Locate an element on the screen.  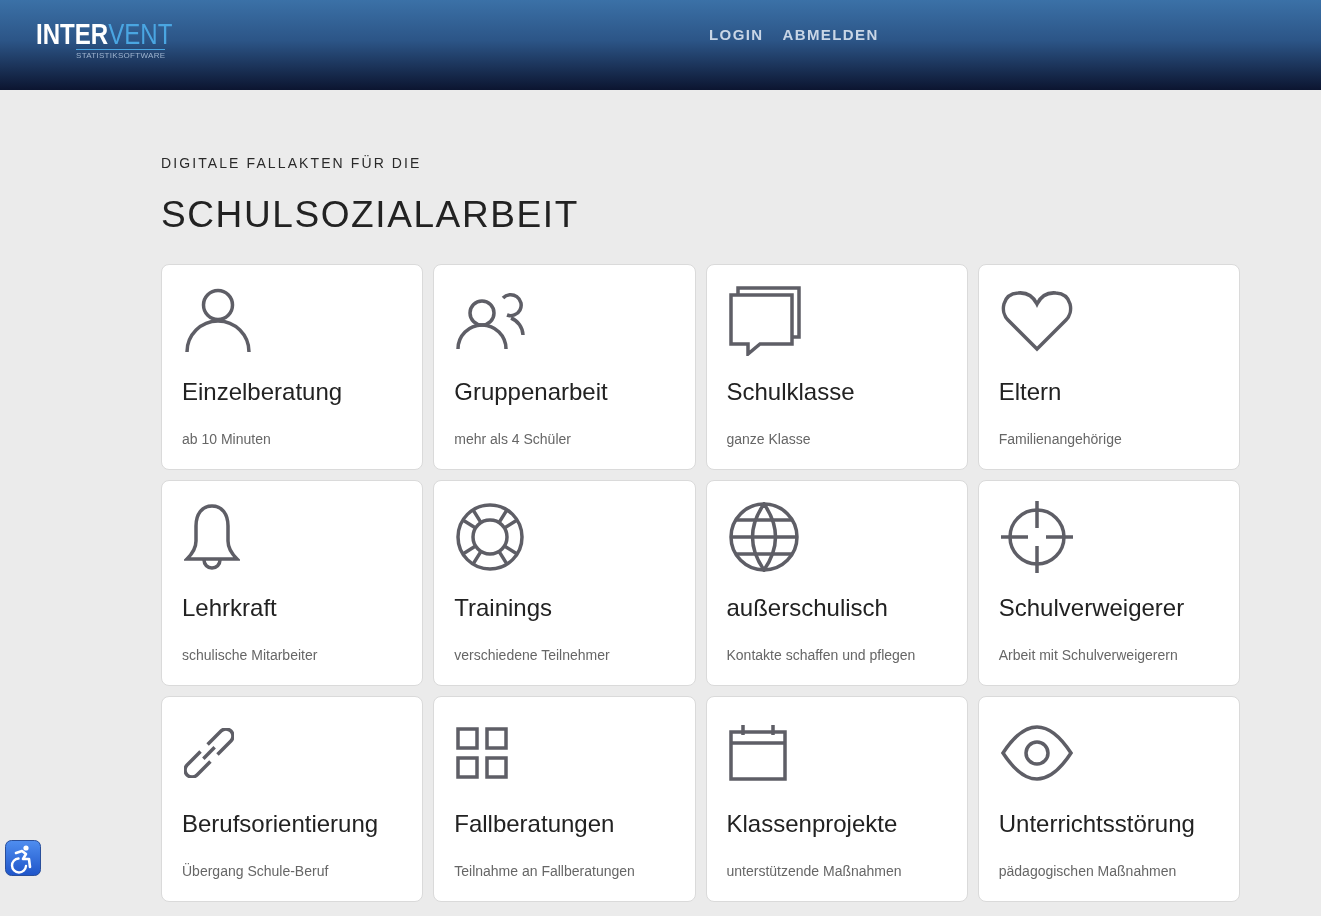
globe-icon is located at coordinates (763, 537).